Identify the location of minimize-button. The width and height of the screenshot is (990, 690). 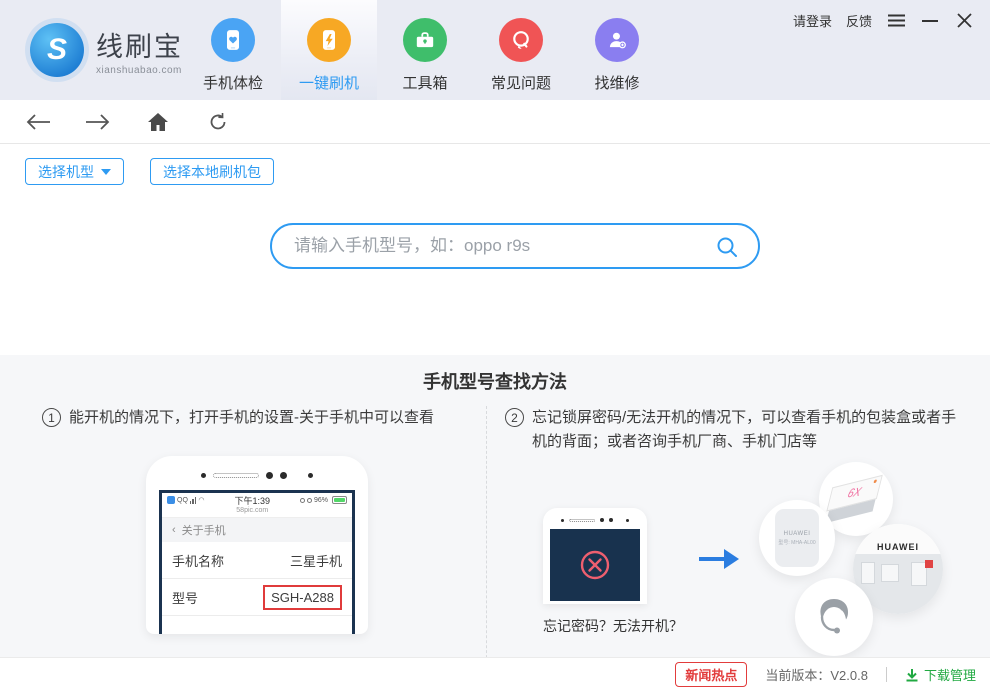
(930, 21).